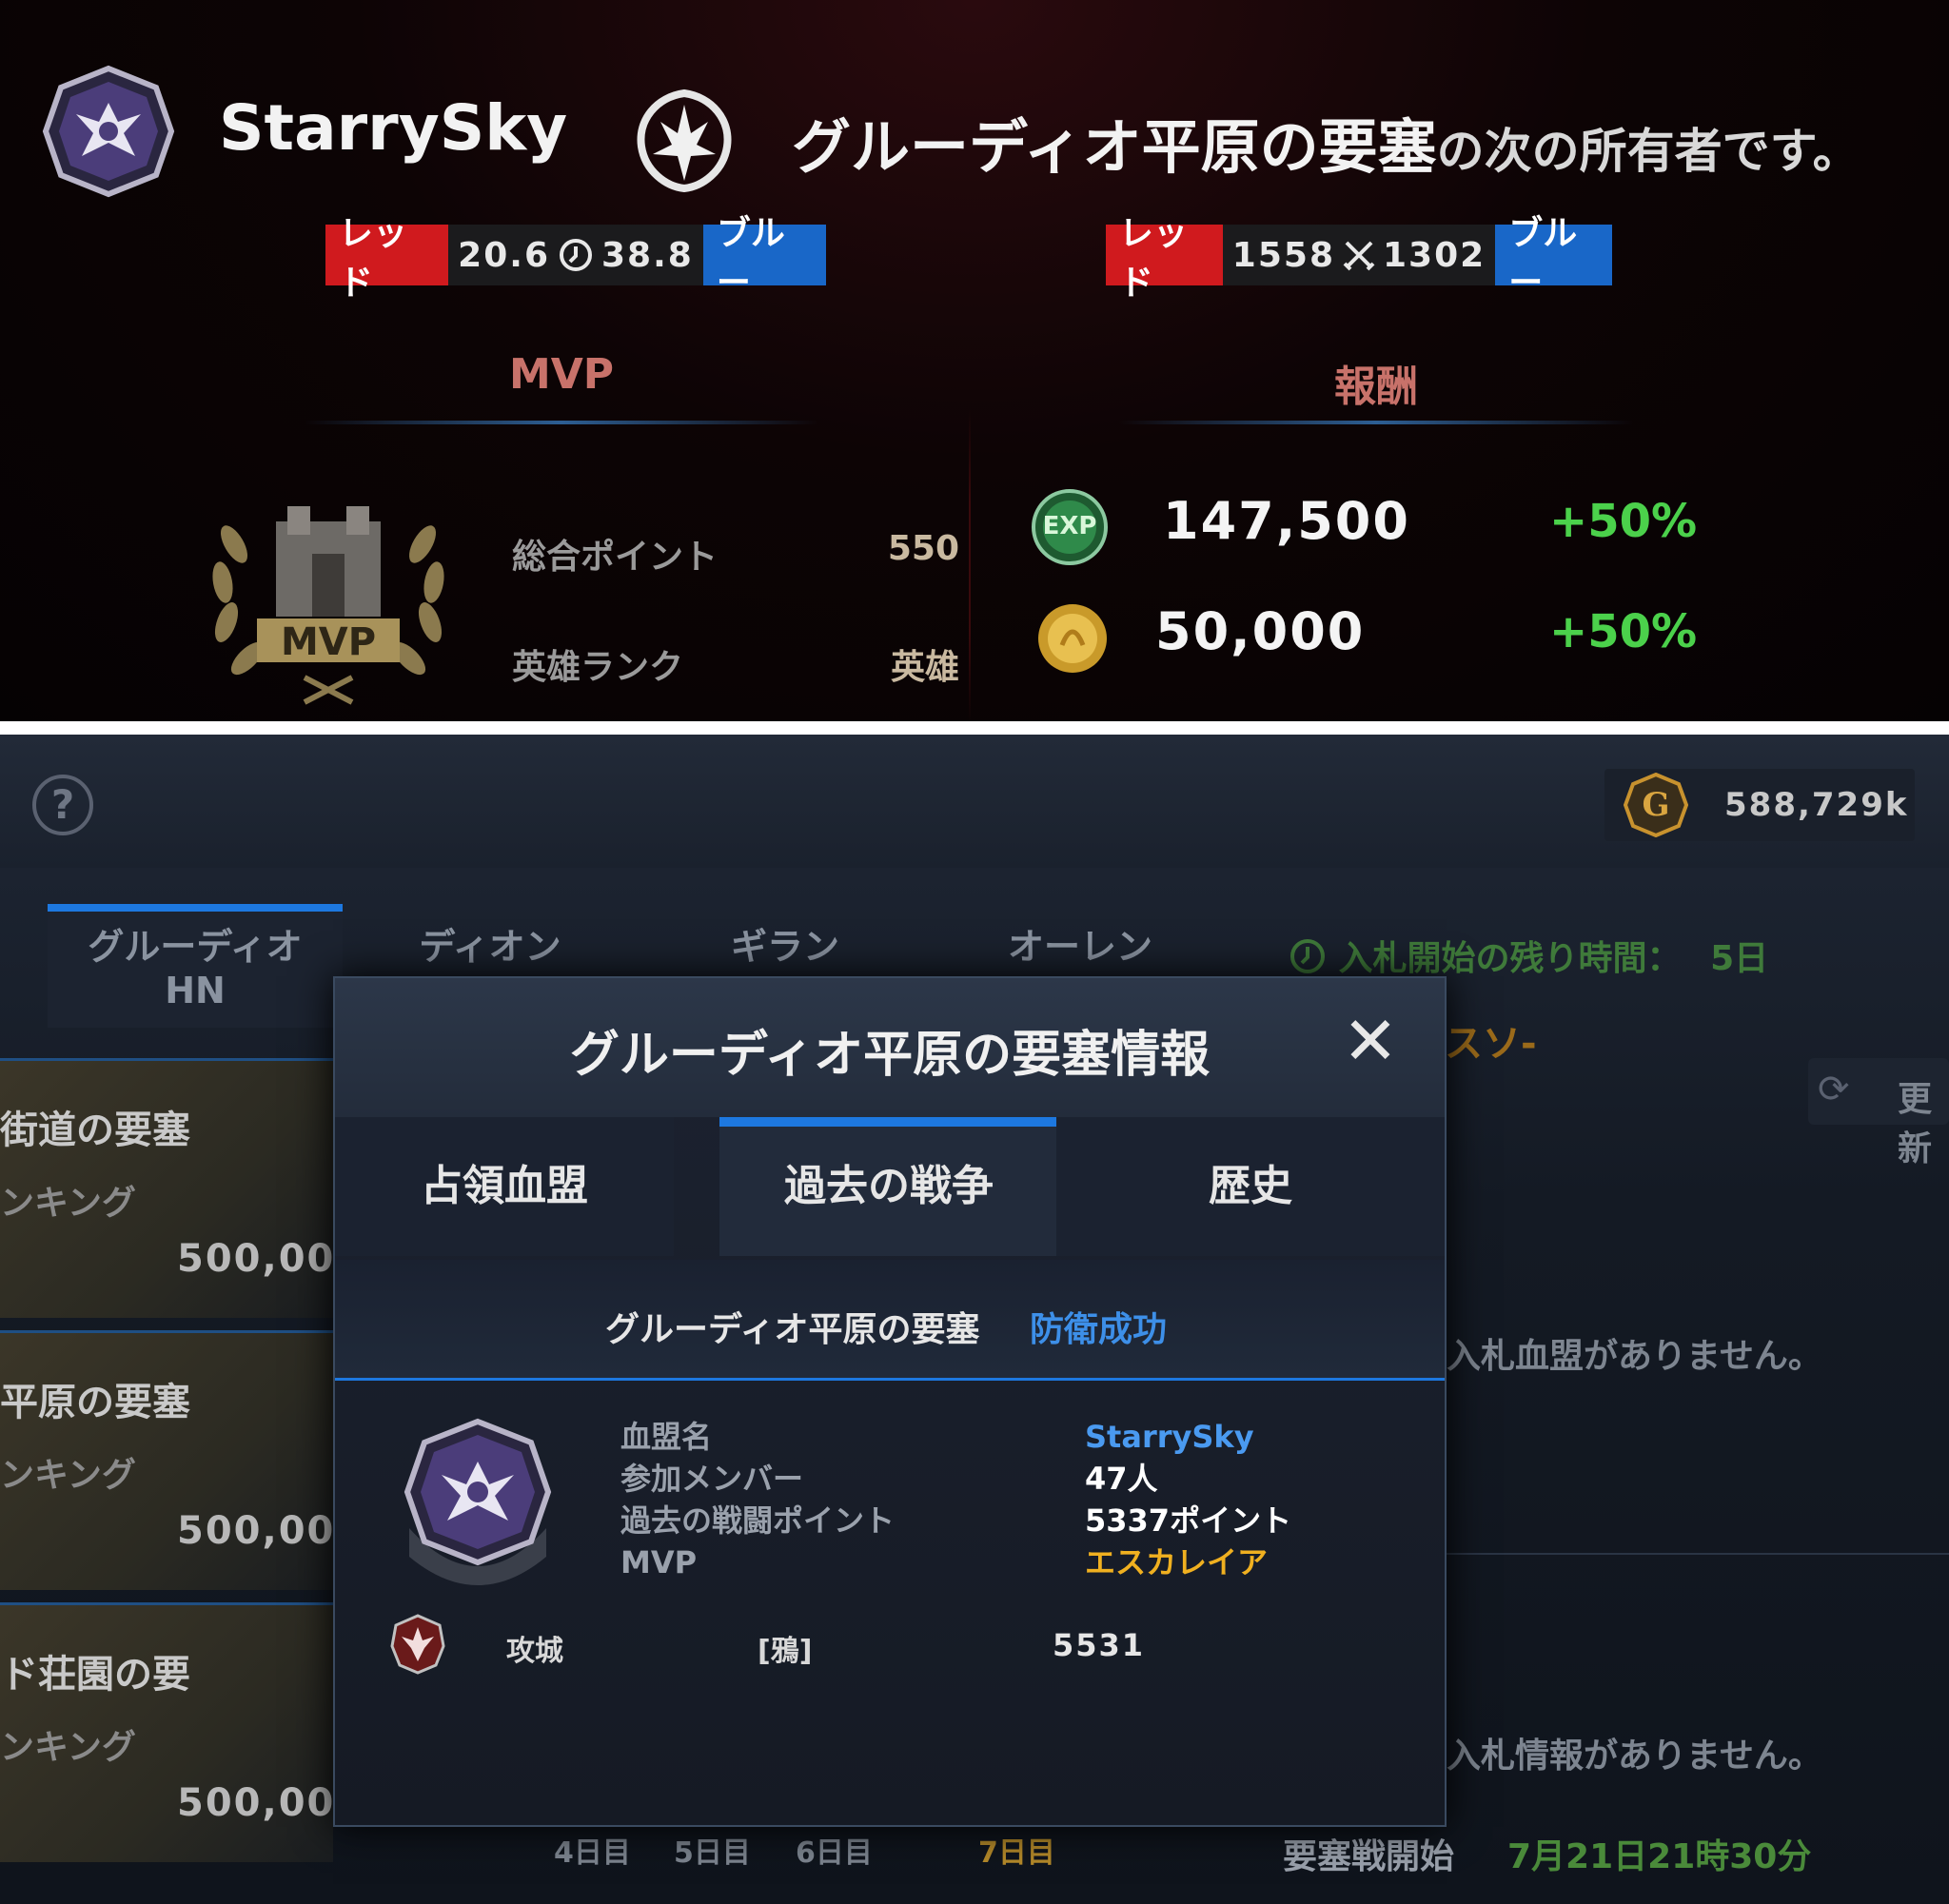  I want to click on time-values: 20.6 38.8, so click(575, 255).